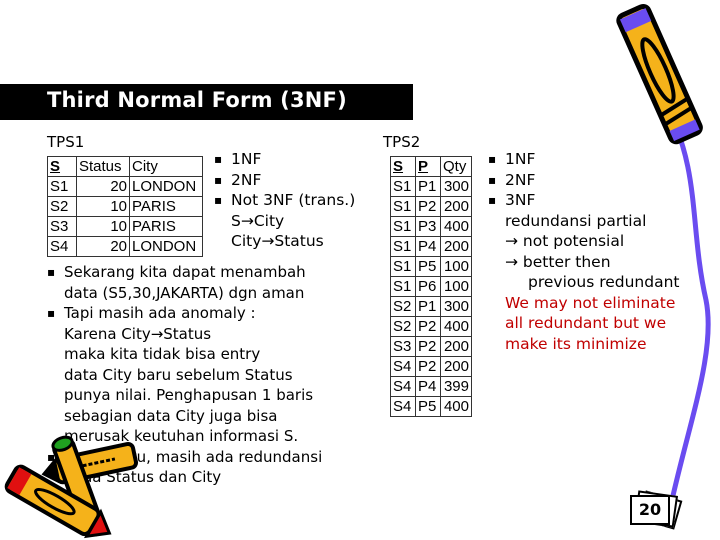 The height and width of the screenshot is (540, 720). I want to click on table-row: S3 P2 200, so click(431, 346).